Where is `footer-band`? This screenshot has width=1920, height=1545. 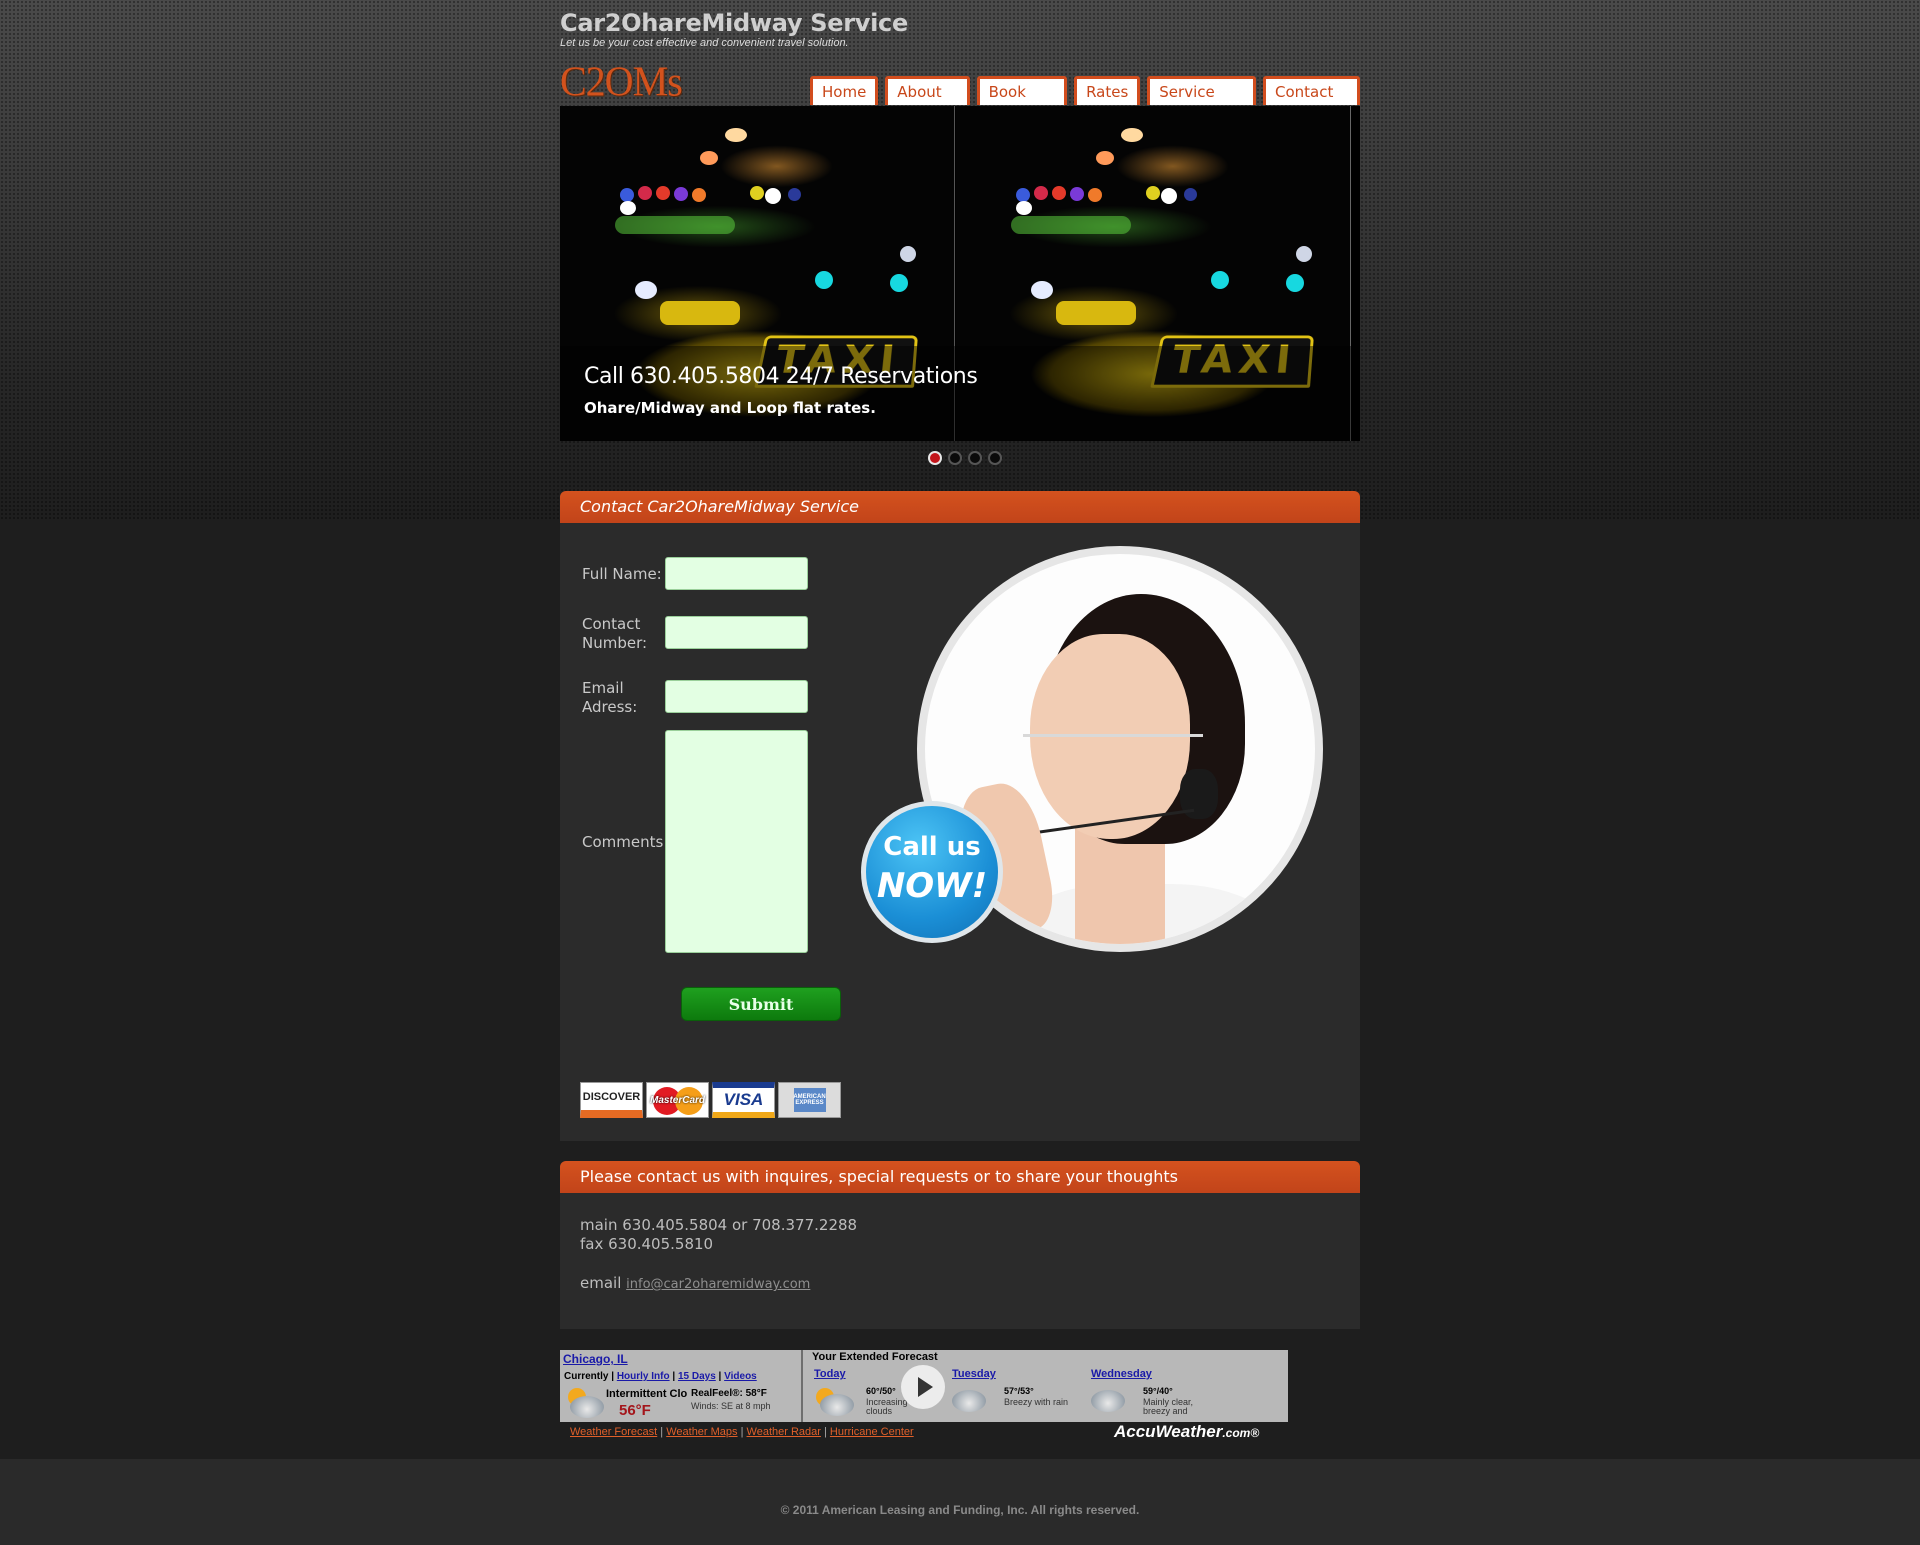
footer-band is located at coordinates (960, 1502).